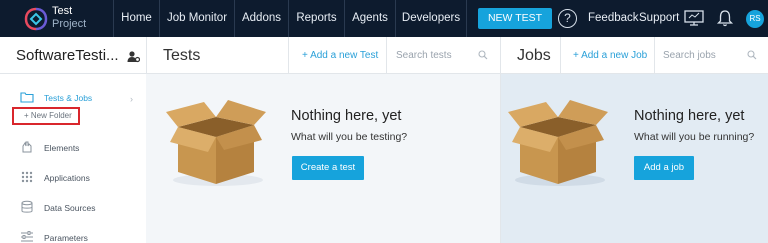 The height and width of the screenshot is (243, 768). I want to click on bell-icon, so click(725, 18).